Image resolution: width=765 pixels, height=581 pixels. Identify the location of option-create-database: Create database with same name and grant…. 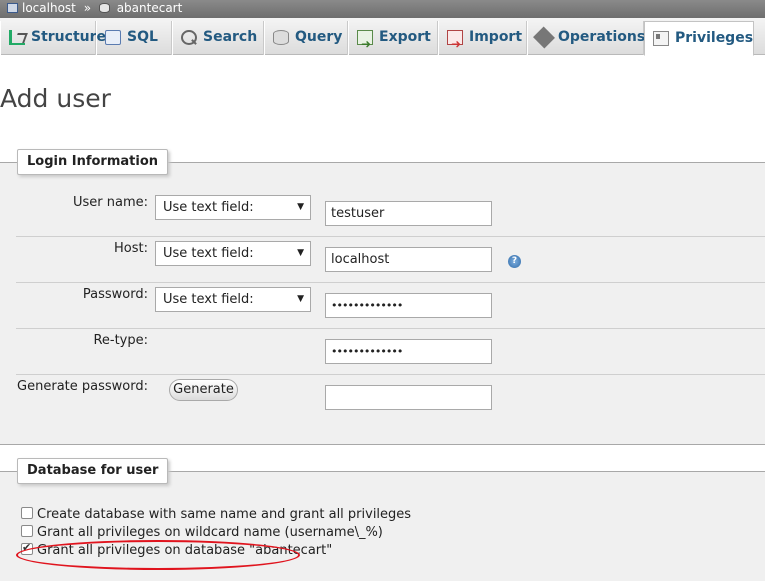
(216, 514).